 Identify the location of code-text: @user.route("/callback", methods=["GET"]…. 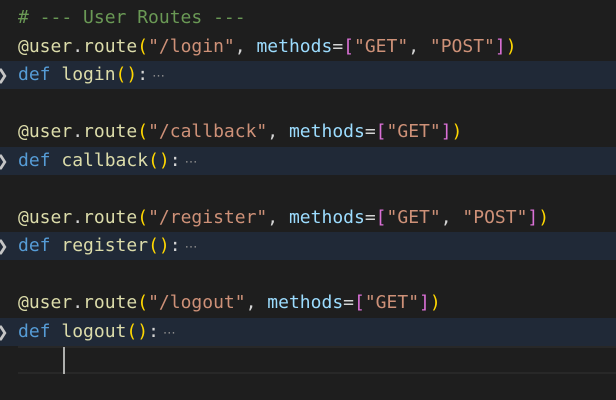
(240, 132).